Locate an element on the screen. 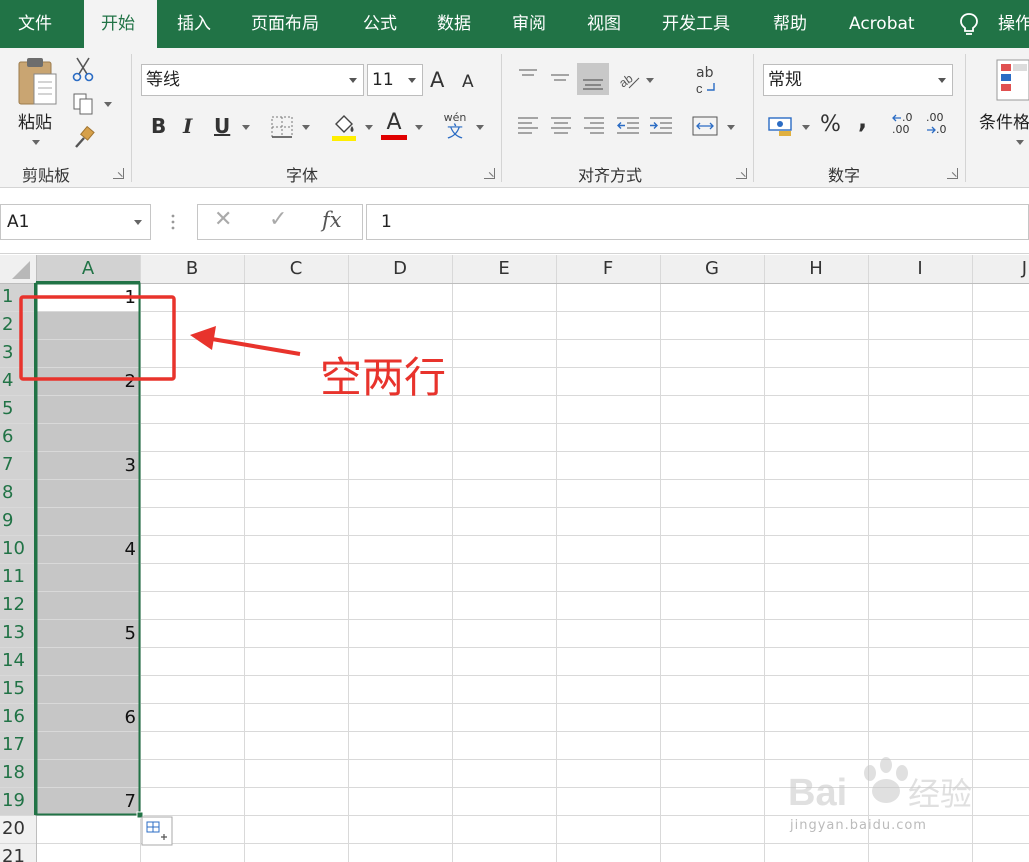 This screenshot has width=1029, height=862. annotation-label: 空两行 is located at coordinates (383, 377).